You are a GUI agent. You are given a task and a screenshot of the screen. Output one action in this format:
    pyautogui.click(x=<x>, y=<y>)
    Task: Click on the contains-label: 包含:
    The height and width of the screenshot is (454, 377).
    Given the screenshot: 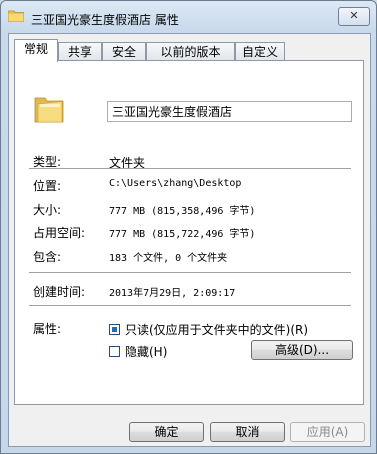 What is the action you would take?
    pyautogui.click(x=47, y=257)
    